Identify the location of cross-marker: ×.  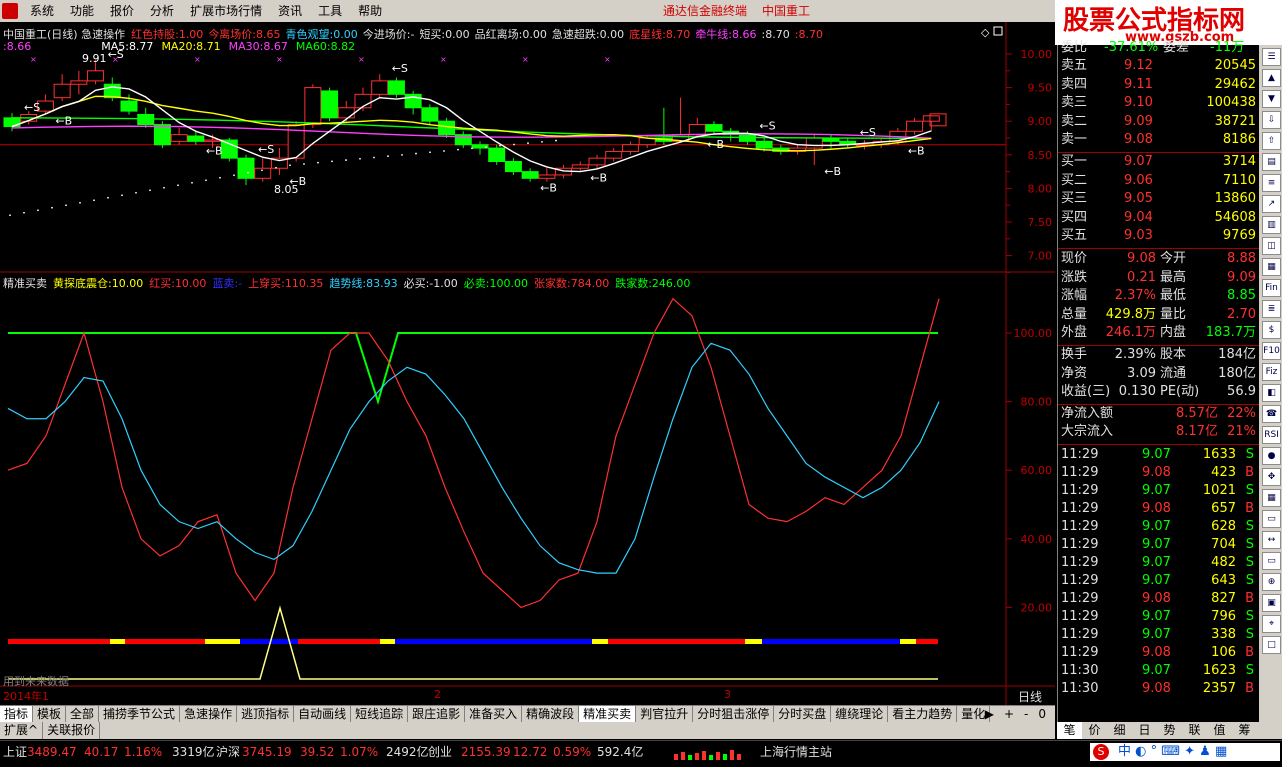
(279, 59).